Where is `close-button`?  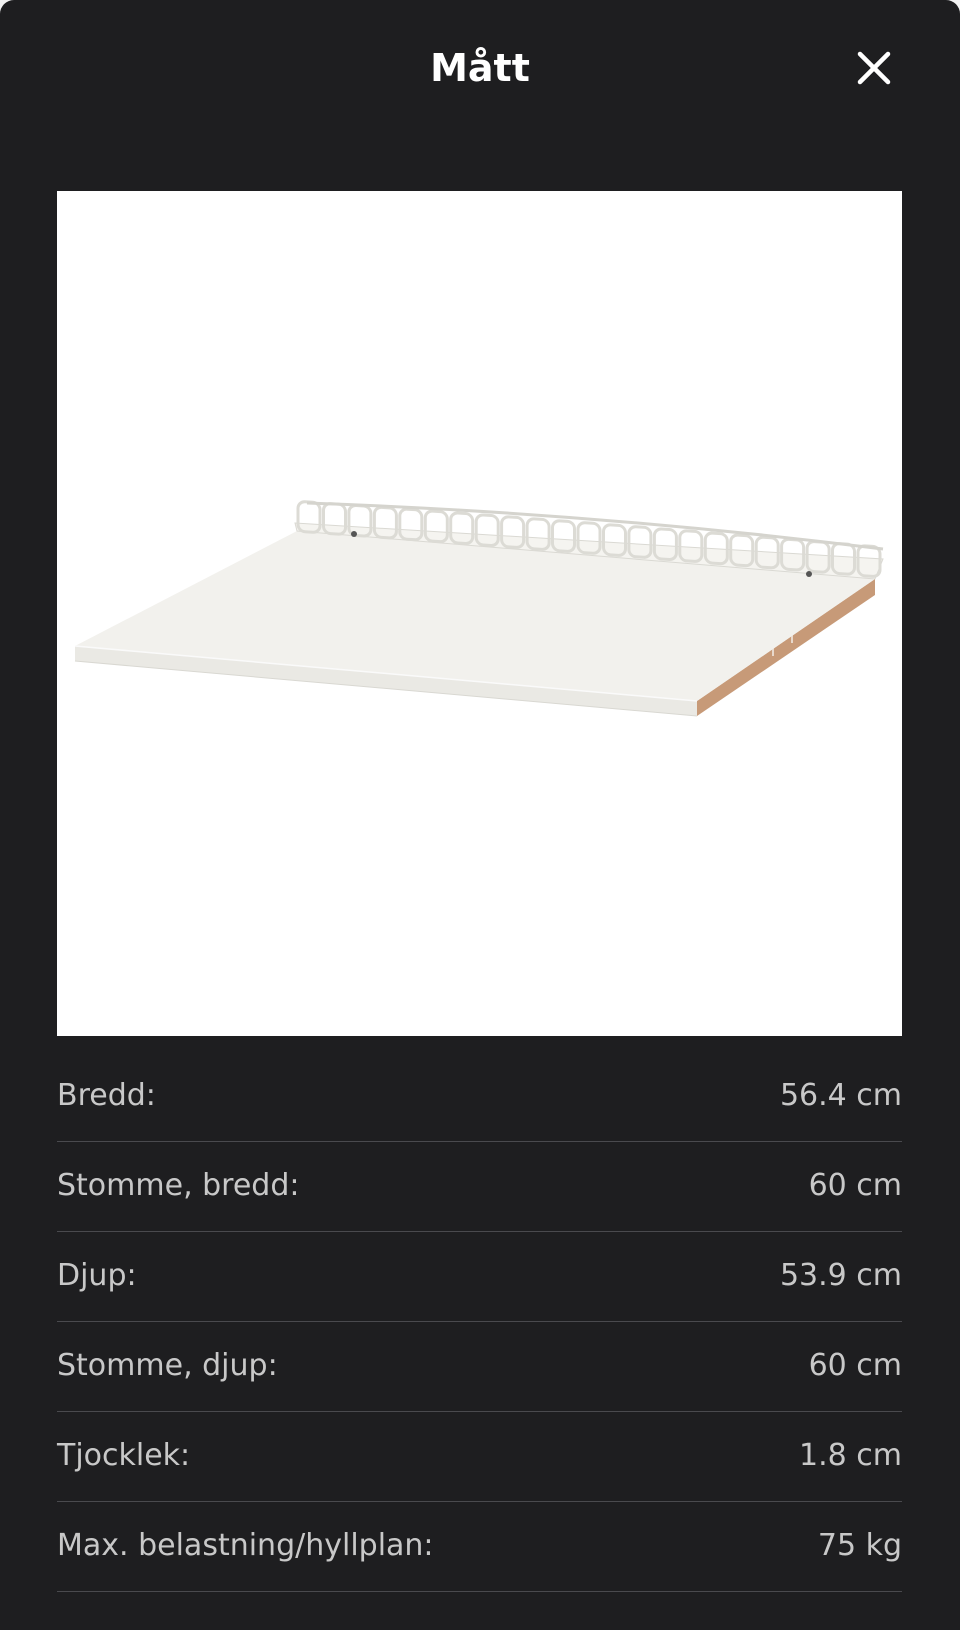 close-button is located at coordinates (874, 68).